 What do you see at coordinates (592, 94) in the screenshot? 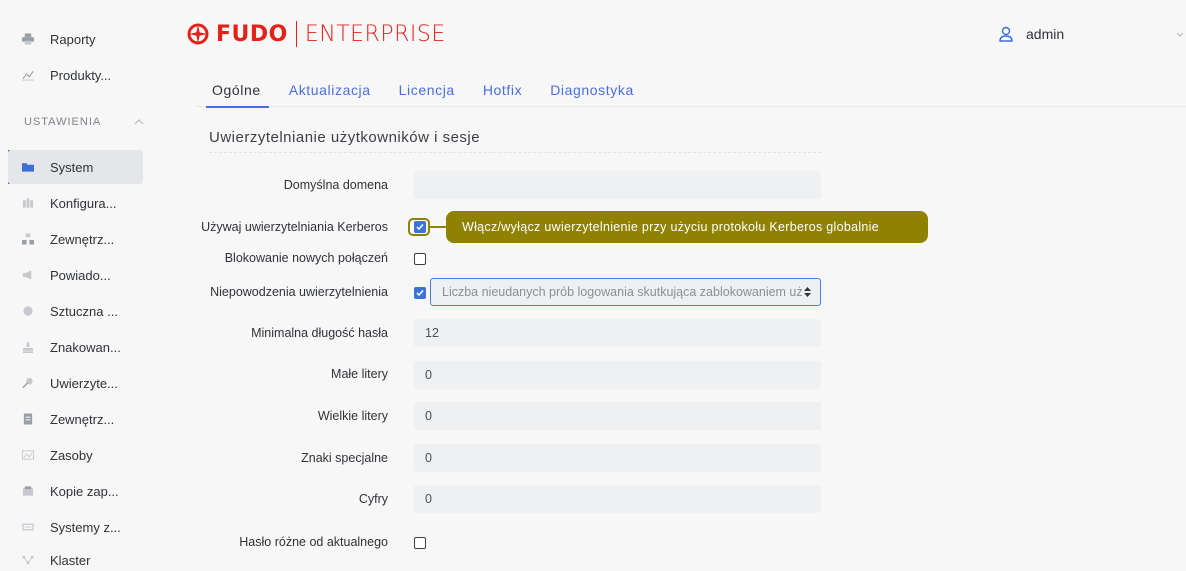
I see `tab-diagnostyka: Diagnostyka` at bounding box center [592, 94].